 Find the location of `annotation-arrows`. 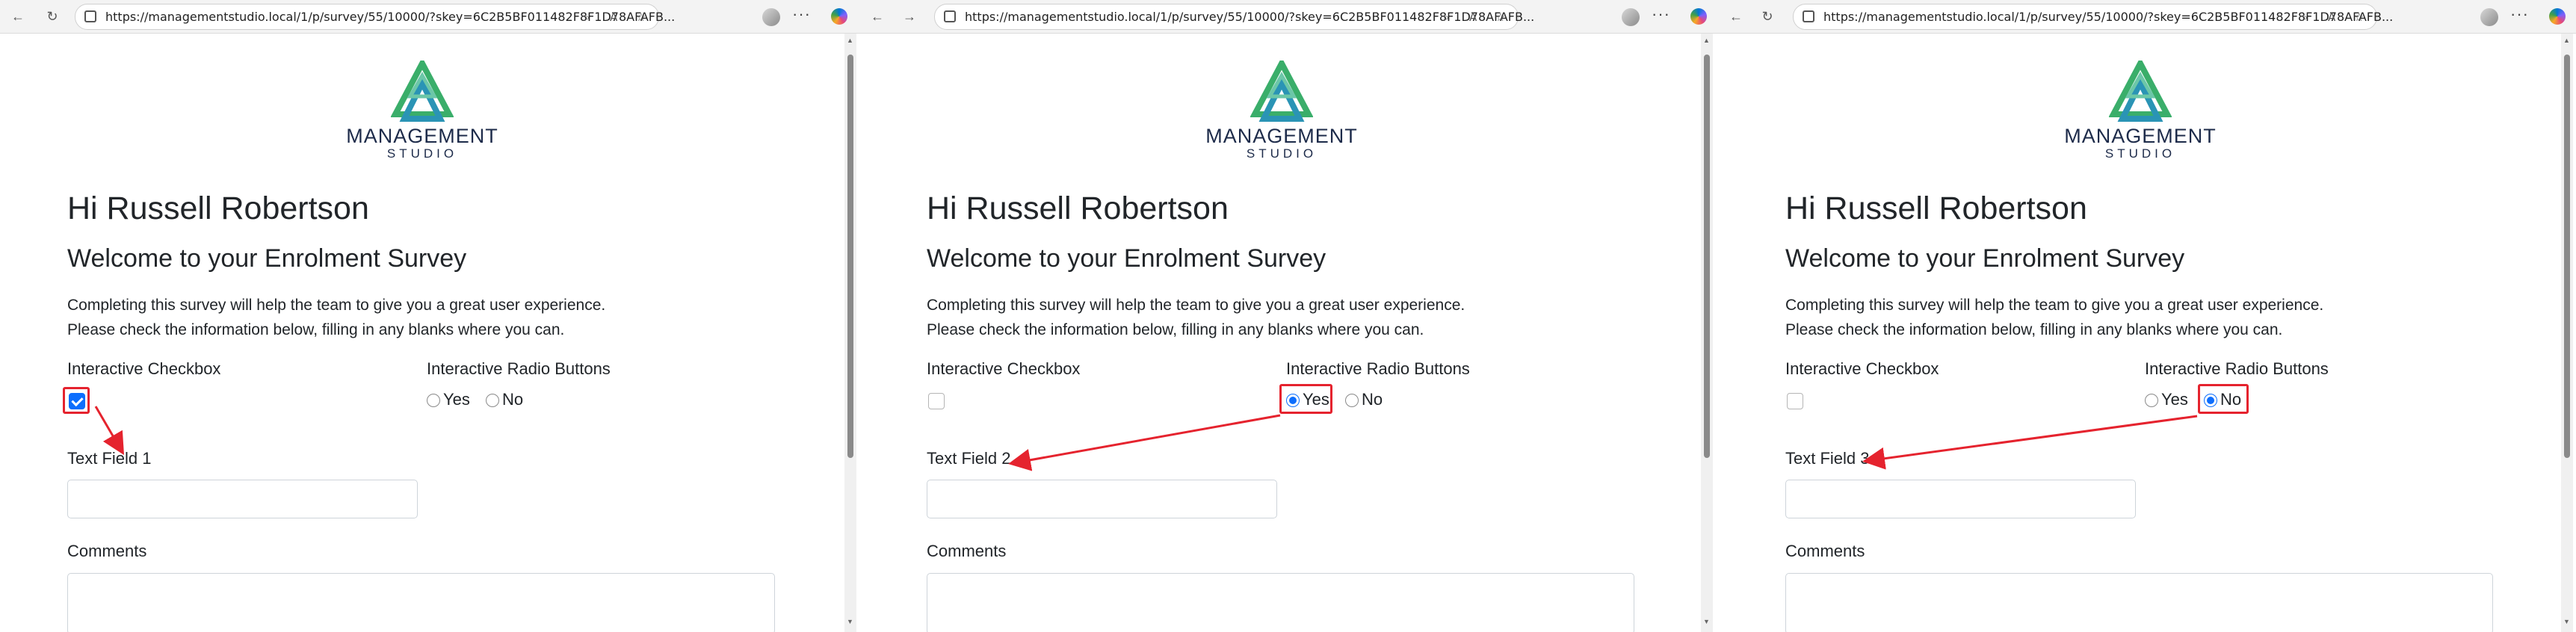

annotation-arrows is located at coordinates (1146, 438).